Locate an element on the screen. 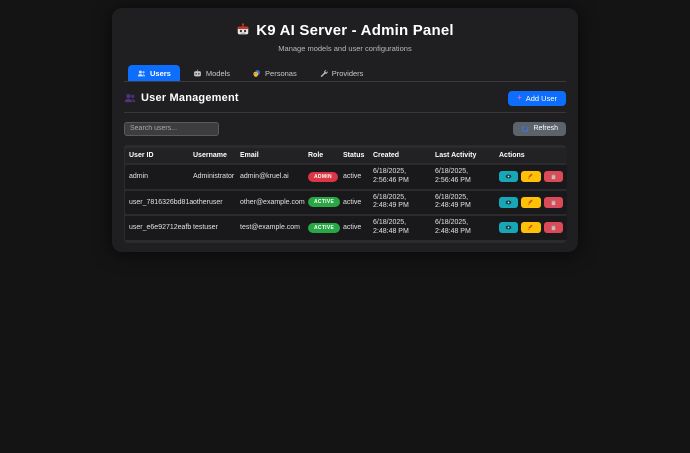 The width and height of the screenshot is (690, 453). section-title: User Management is located at coordinates (190, 98).